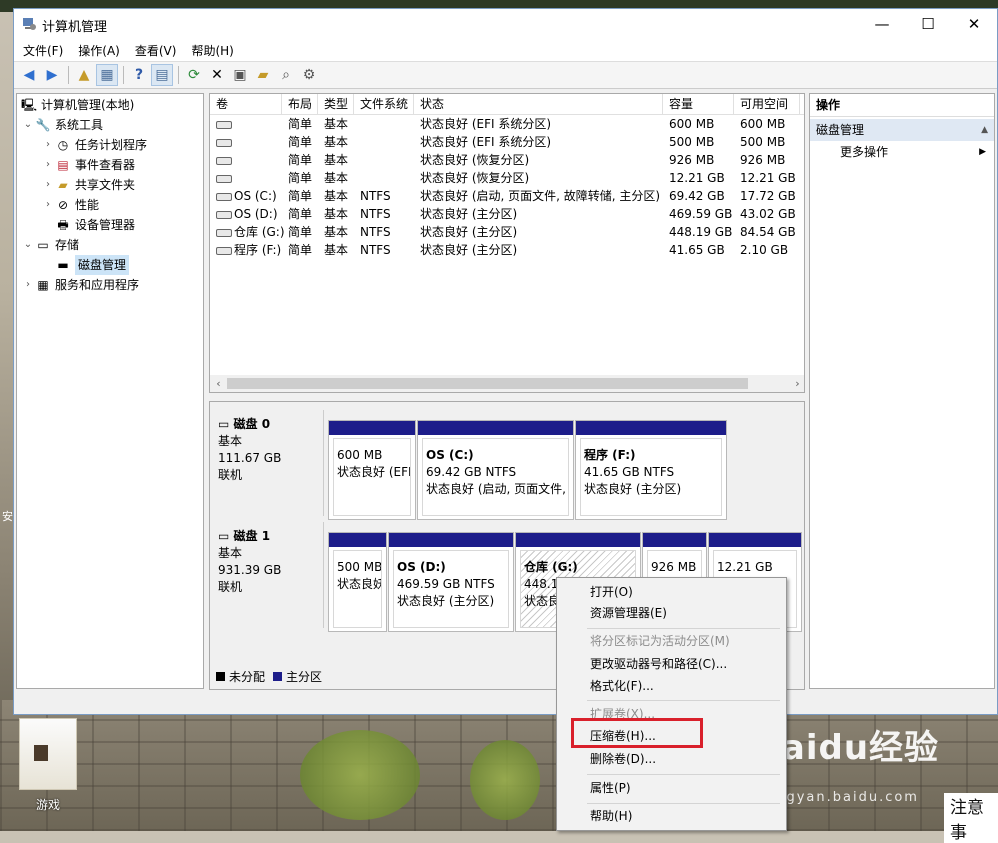 The image size is (998, 843). What do you see at coordinates (70, 205) in the screenshot?
I see `tree-item-performance: › ⊘ 性能` at bounding box center [70, 205].